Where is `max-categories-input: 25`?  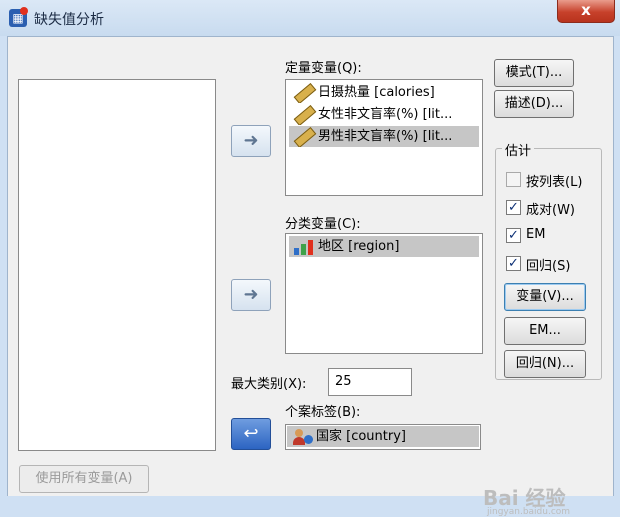 max-categories-input: 25 is located at coordinates (370, 382).